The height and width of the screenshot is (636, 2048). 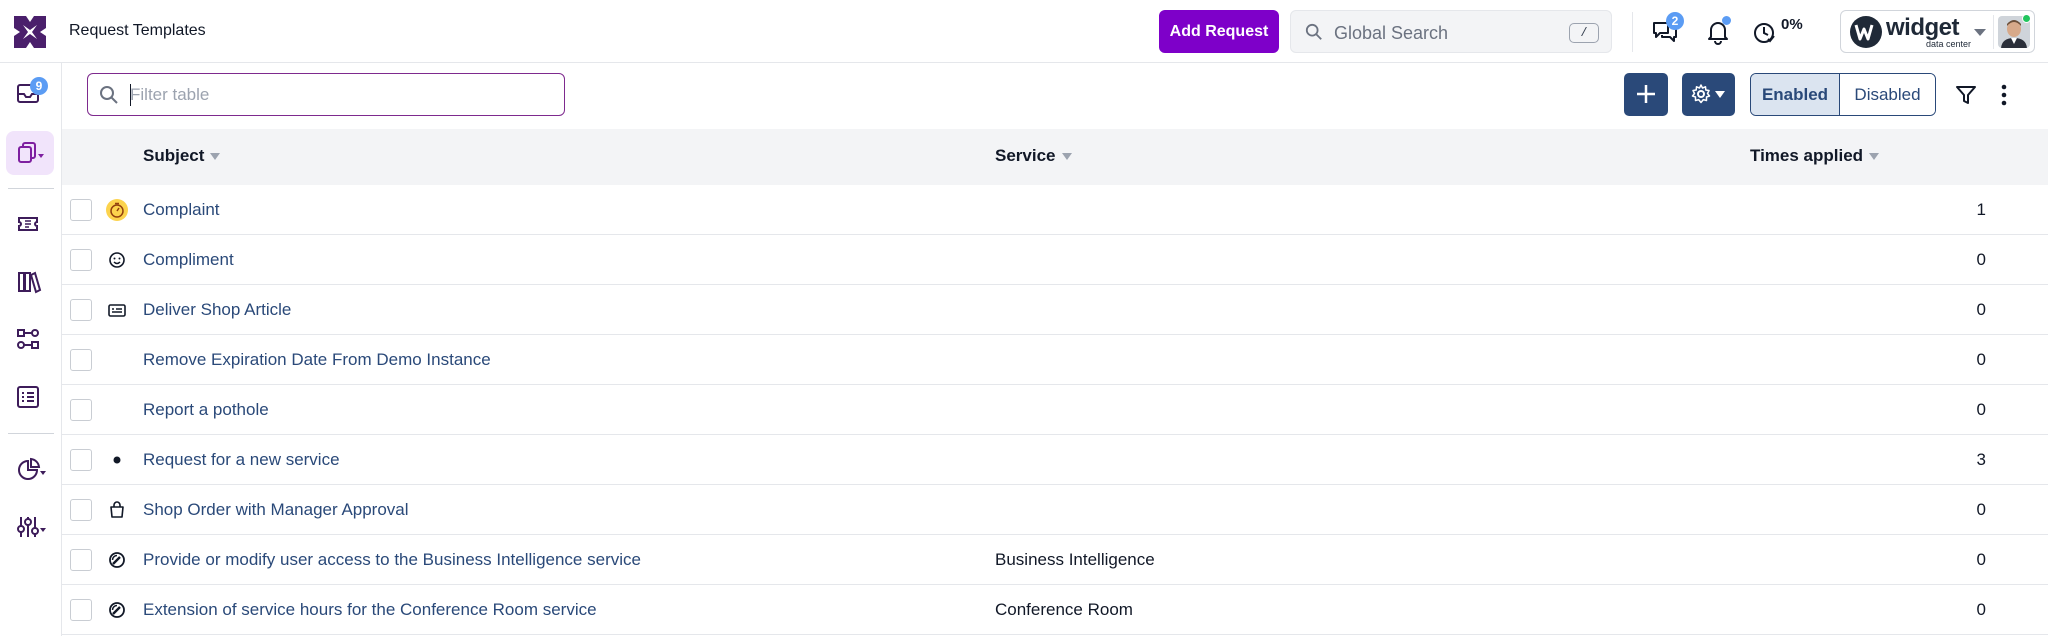 I want to click on inbox-badge: 9, so click(x=39, y=86).